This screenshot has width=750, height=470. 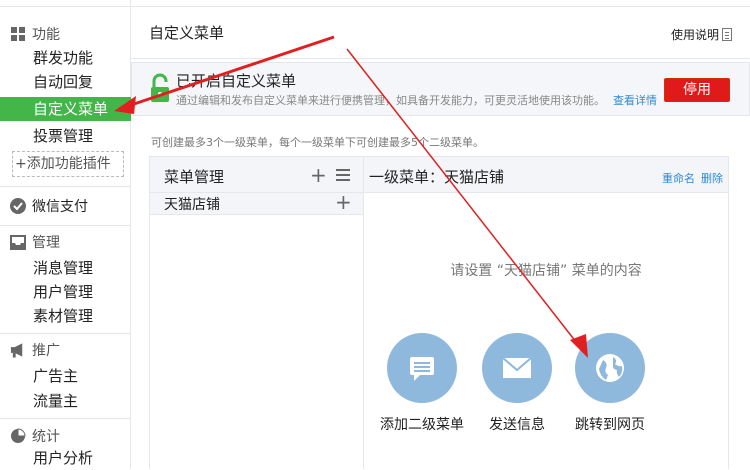 What do you see at coordinates (343, 175) in the screenshot?
I see `sort-list-icon` at bounding box center [343, 175].